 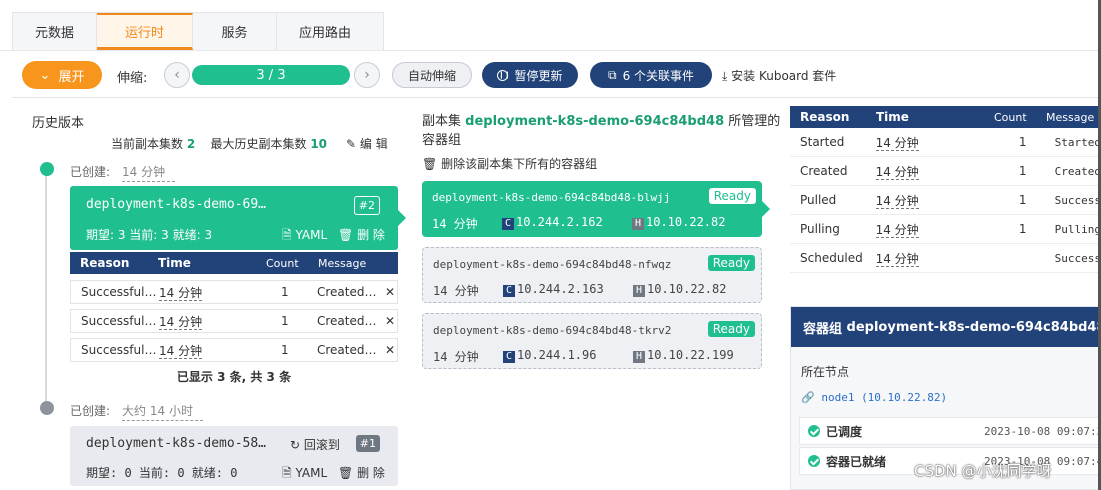 I want to click on host-ip: H 10.10.22.82, so click(x=678, y=222).